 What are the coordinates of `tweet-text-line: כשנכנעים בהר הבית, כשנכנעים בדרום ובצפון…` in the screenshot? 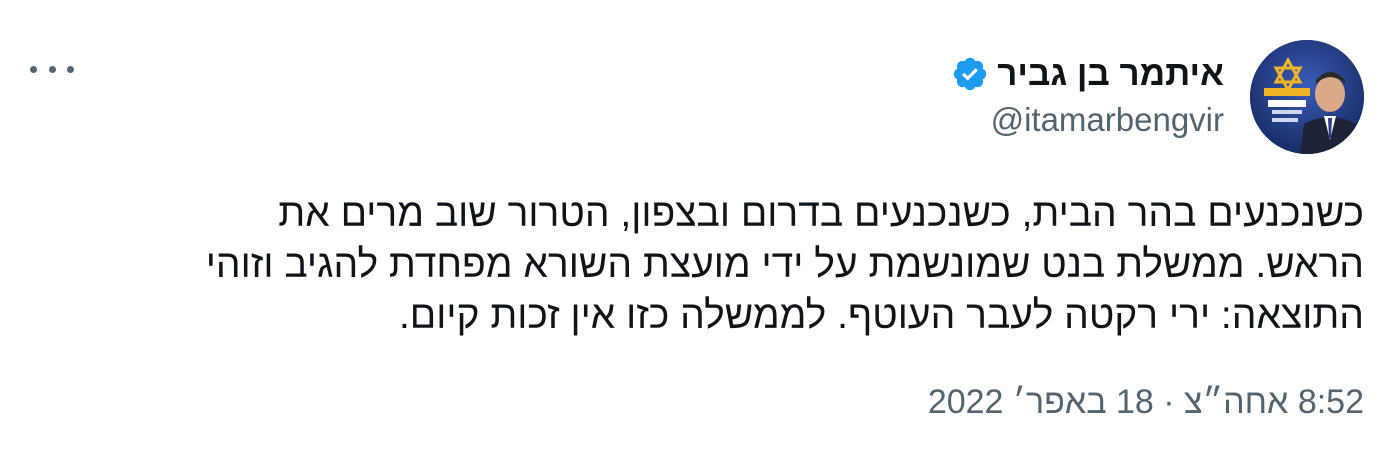 It's located at (821, 213).